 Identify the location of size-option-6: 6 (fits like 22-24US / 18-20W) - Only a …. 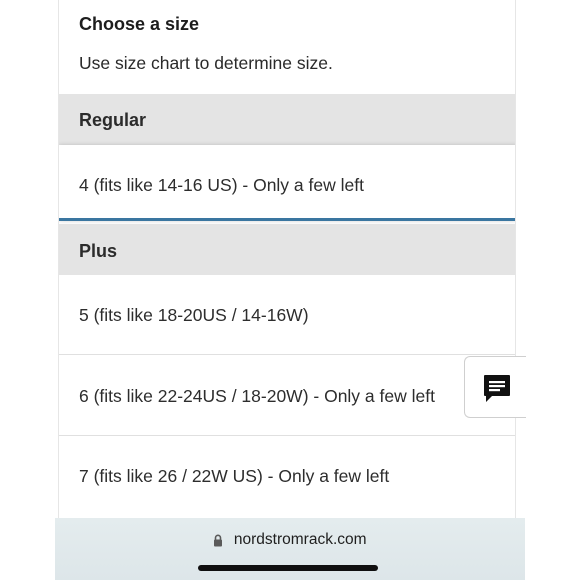
(287, 396).